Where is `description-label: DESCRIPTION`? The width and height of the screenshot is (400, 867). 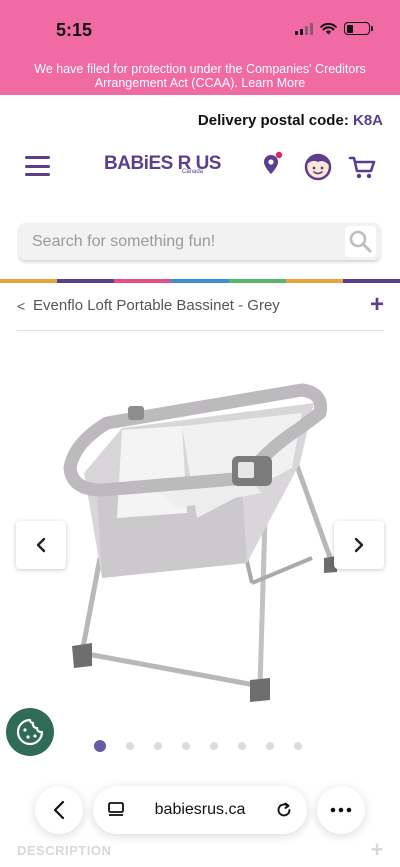
description-label: DESCRIPTION is located at coordinates (64, 850).